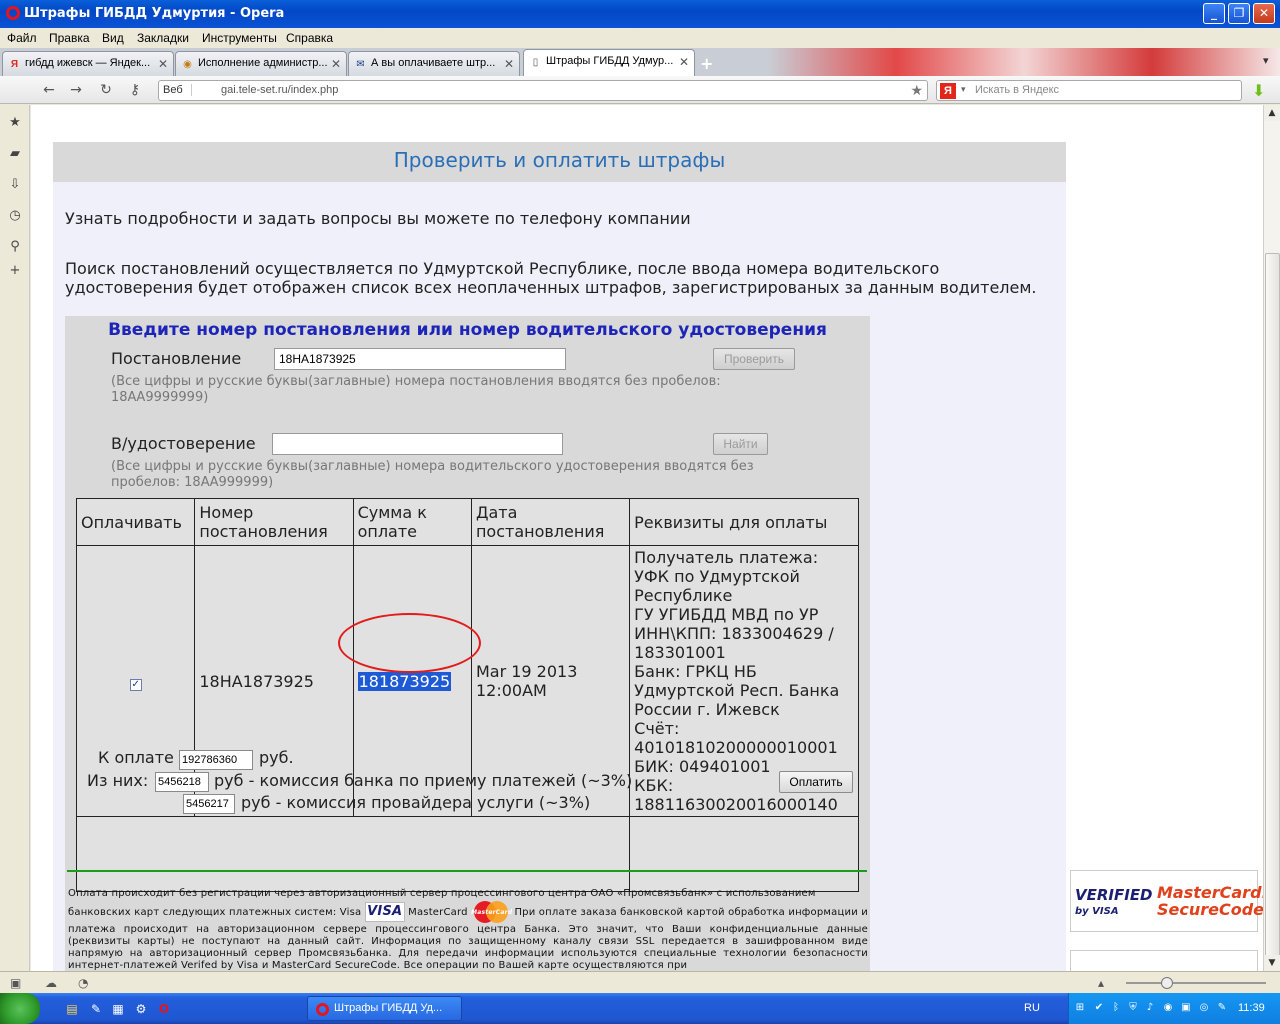  What do you see at coordinates (740, 444) in the screenshot?
I see `find-button: Найти` at bounding box center [740, 444].